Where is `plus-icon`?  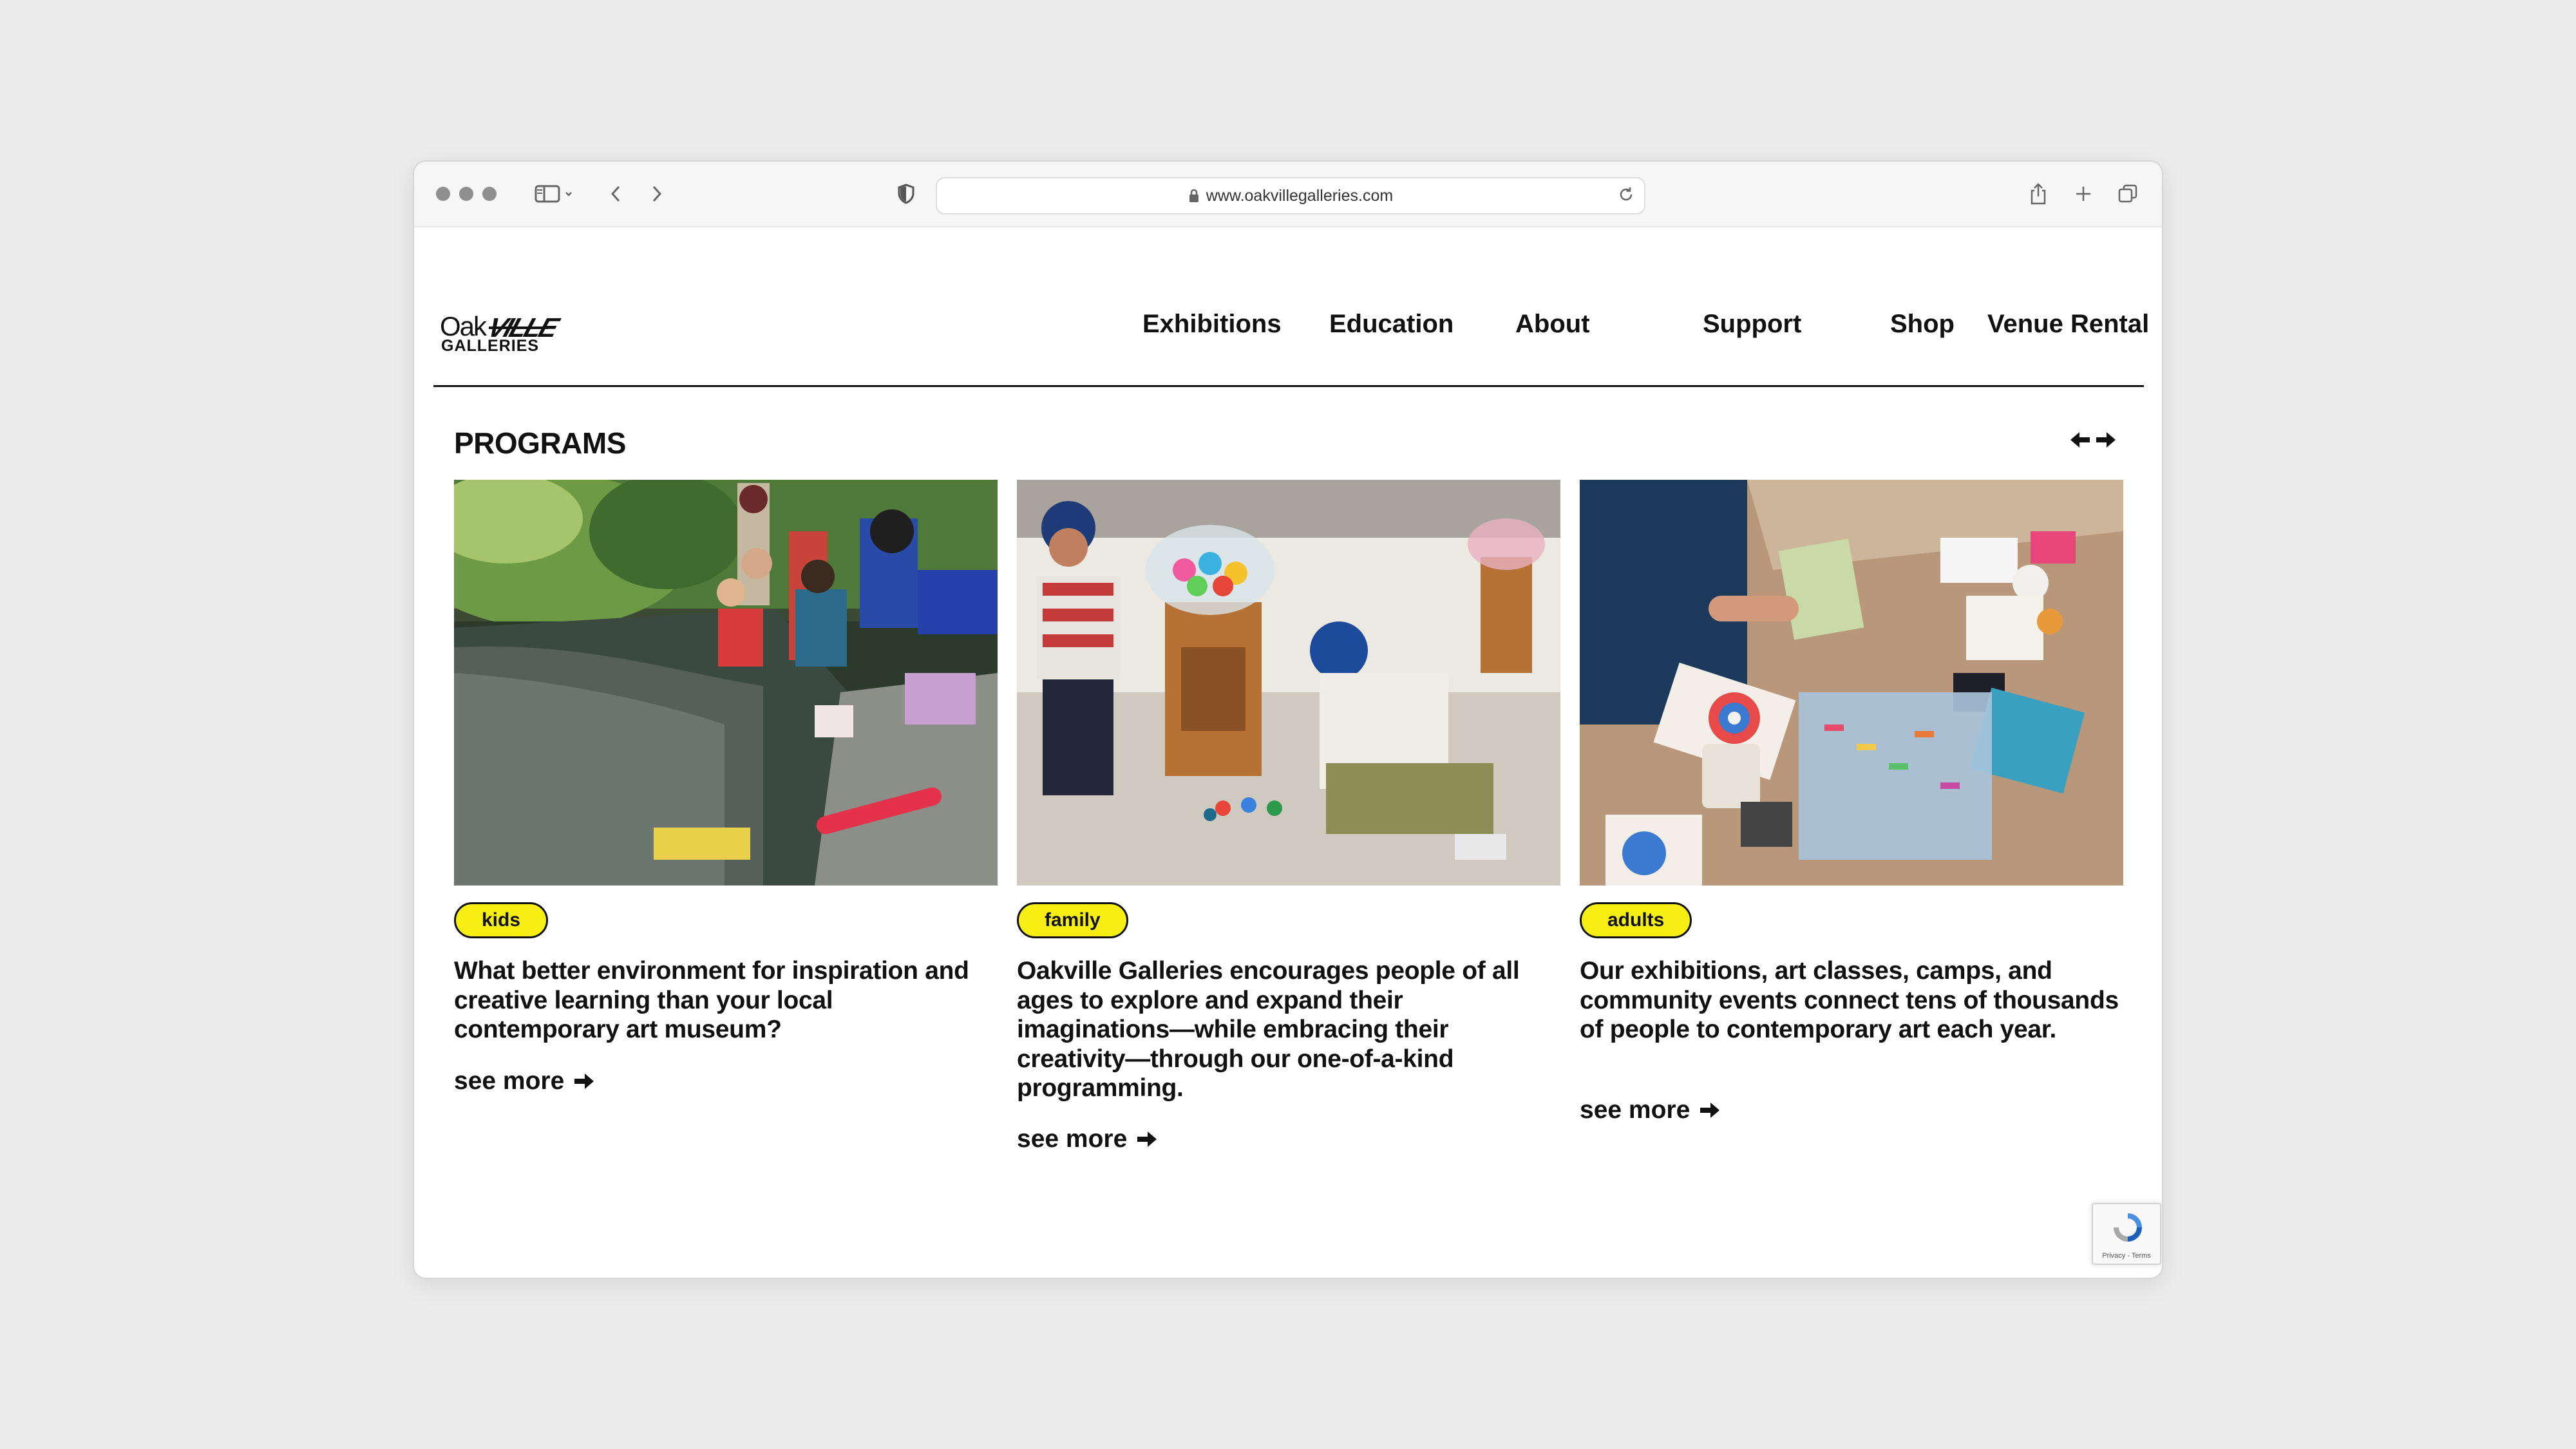 plus-icon is located at coordinates (2083, 194).